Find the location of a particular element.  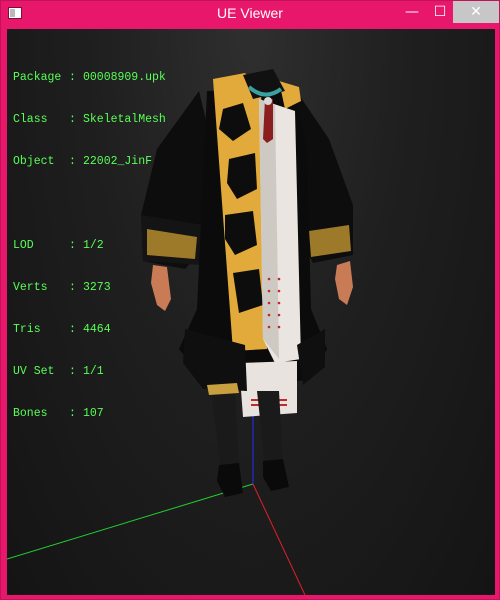

info-label: UV Set is located at coordinates (34, 371).